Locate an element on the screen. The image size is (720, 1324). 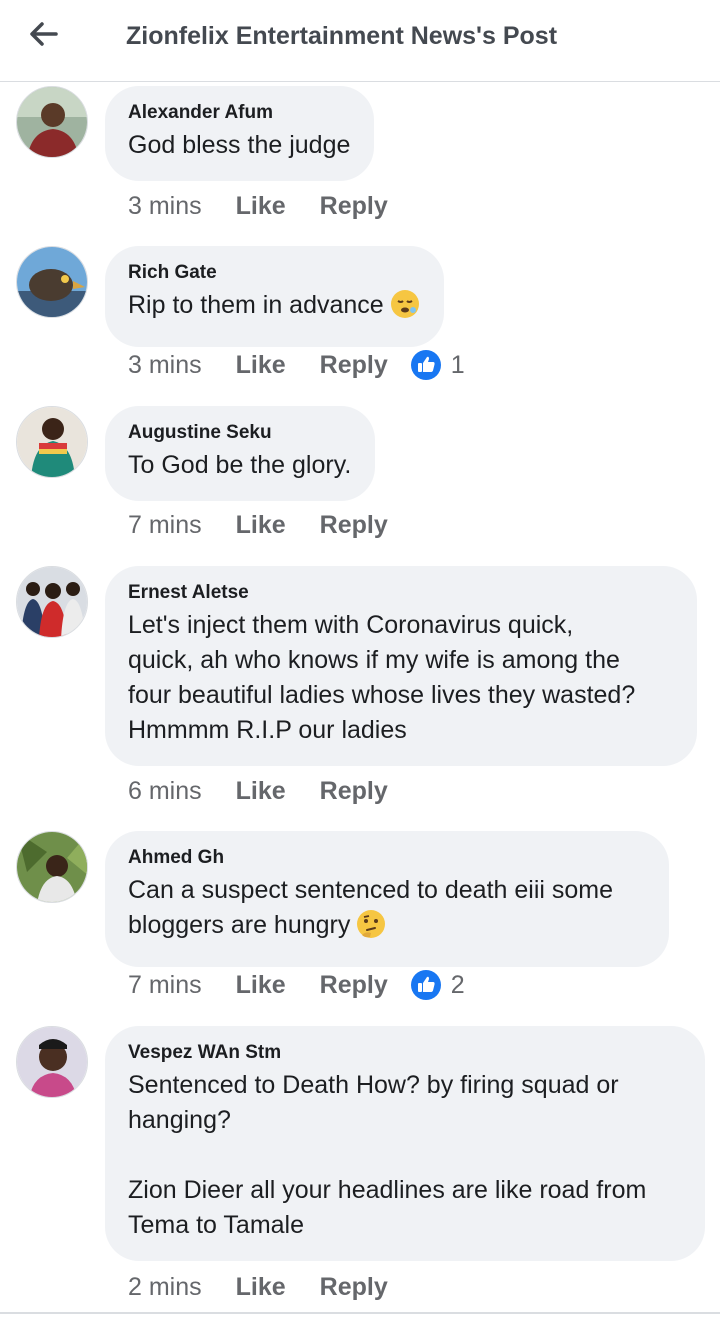
comment-bubble: Alexander Afum God bless the judge is located at coordinates (240, 133).